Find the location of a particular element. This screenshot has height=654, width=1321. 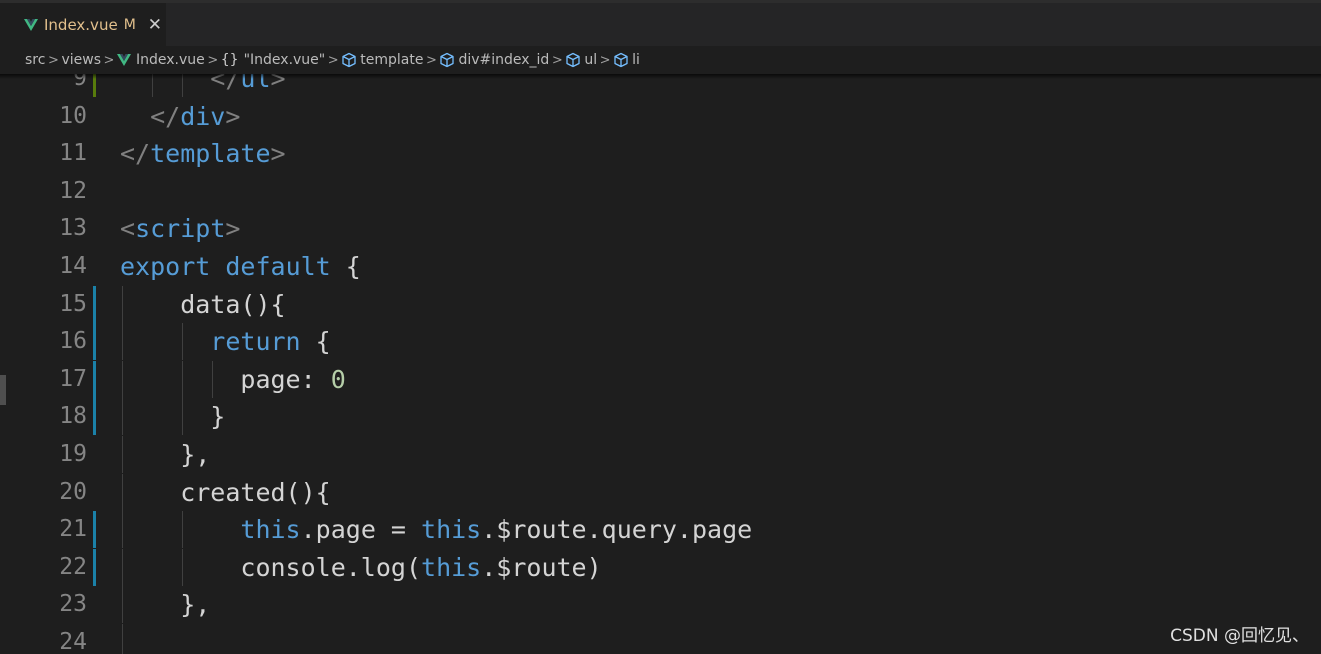

breadcrumb-item: ul is located at coordinates (581, 60).